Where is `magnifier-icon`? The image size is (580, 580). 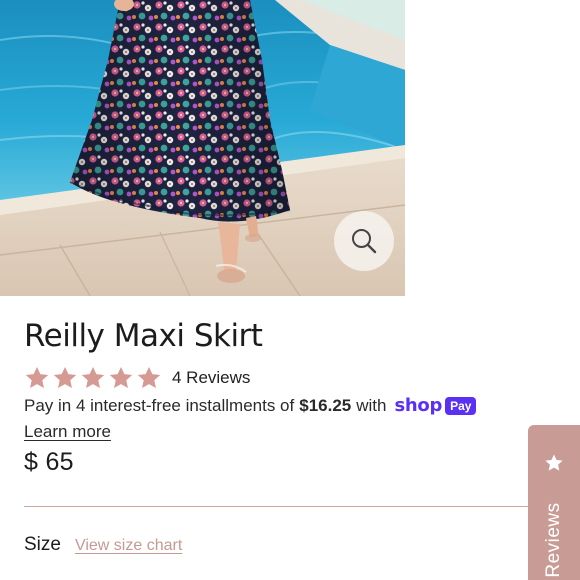
magnifier-icon is located at coordinates (364, 241).